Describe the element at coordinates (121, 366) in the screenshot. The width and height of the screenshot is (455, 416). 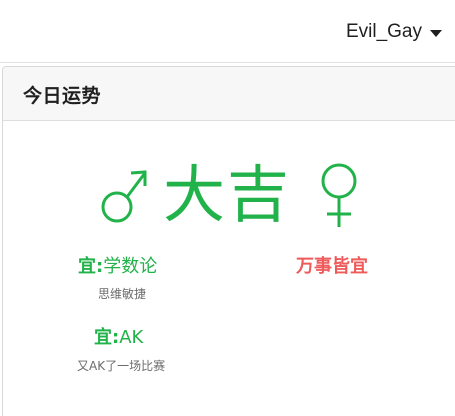
I see `good-item-detail: 又AK了一场比赛` at that location.